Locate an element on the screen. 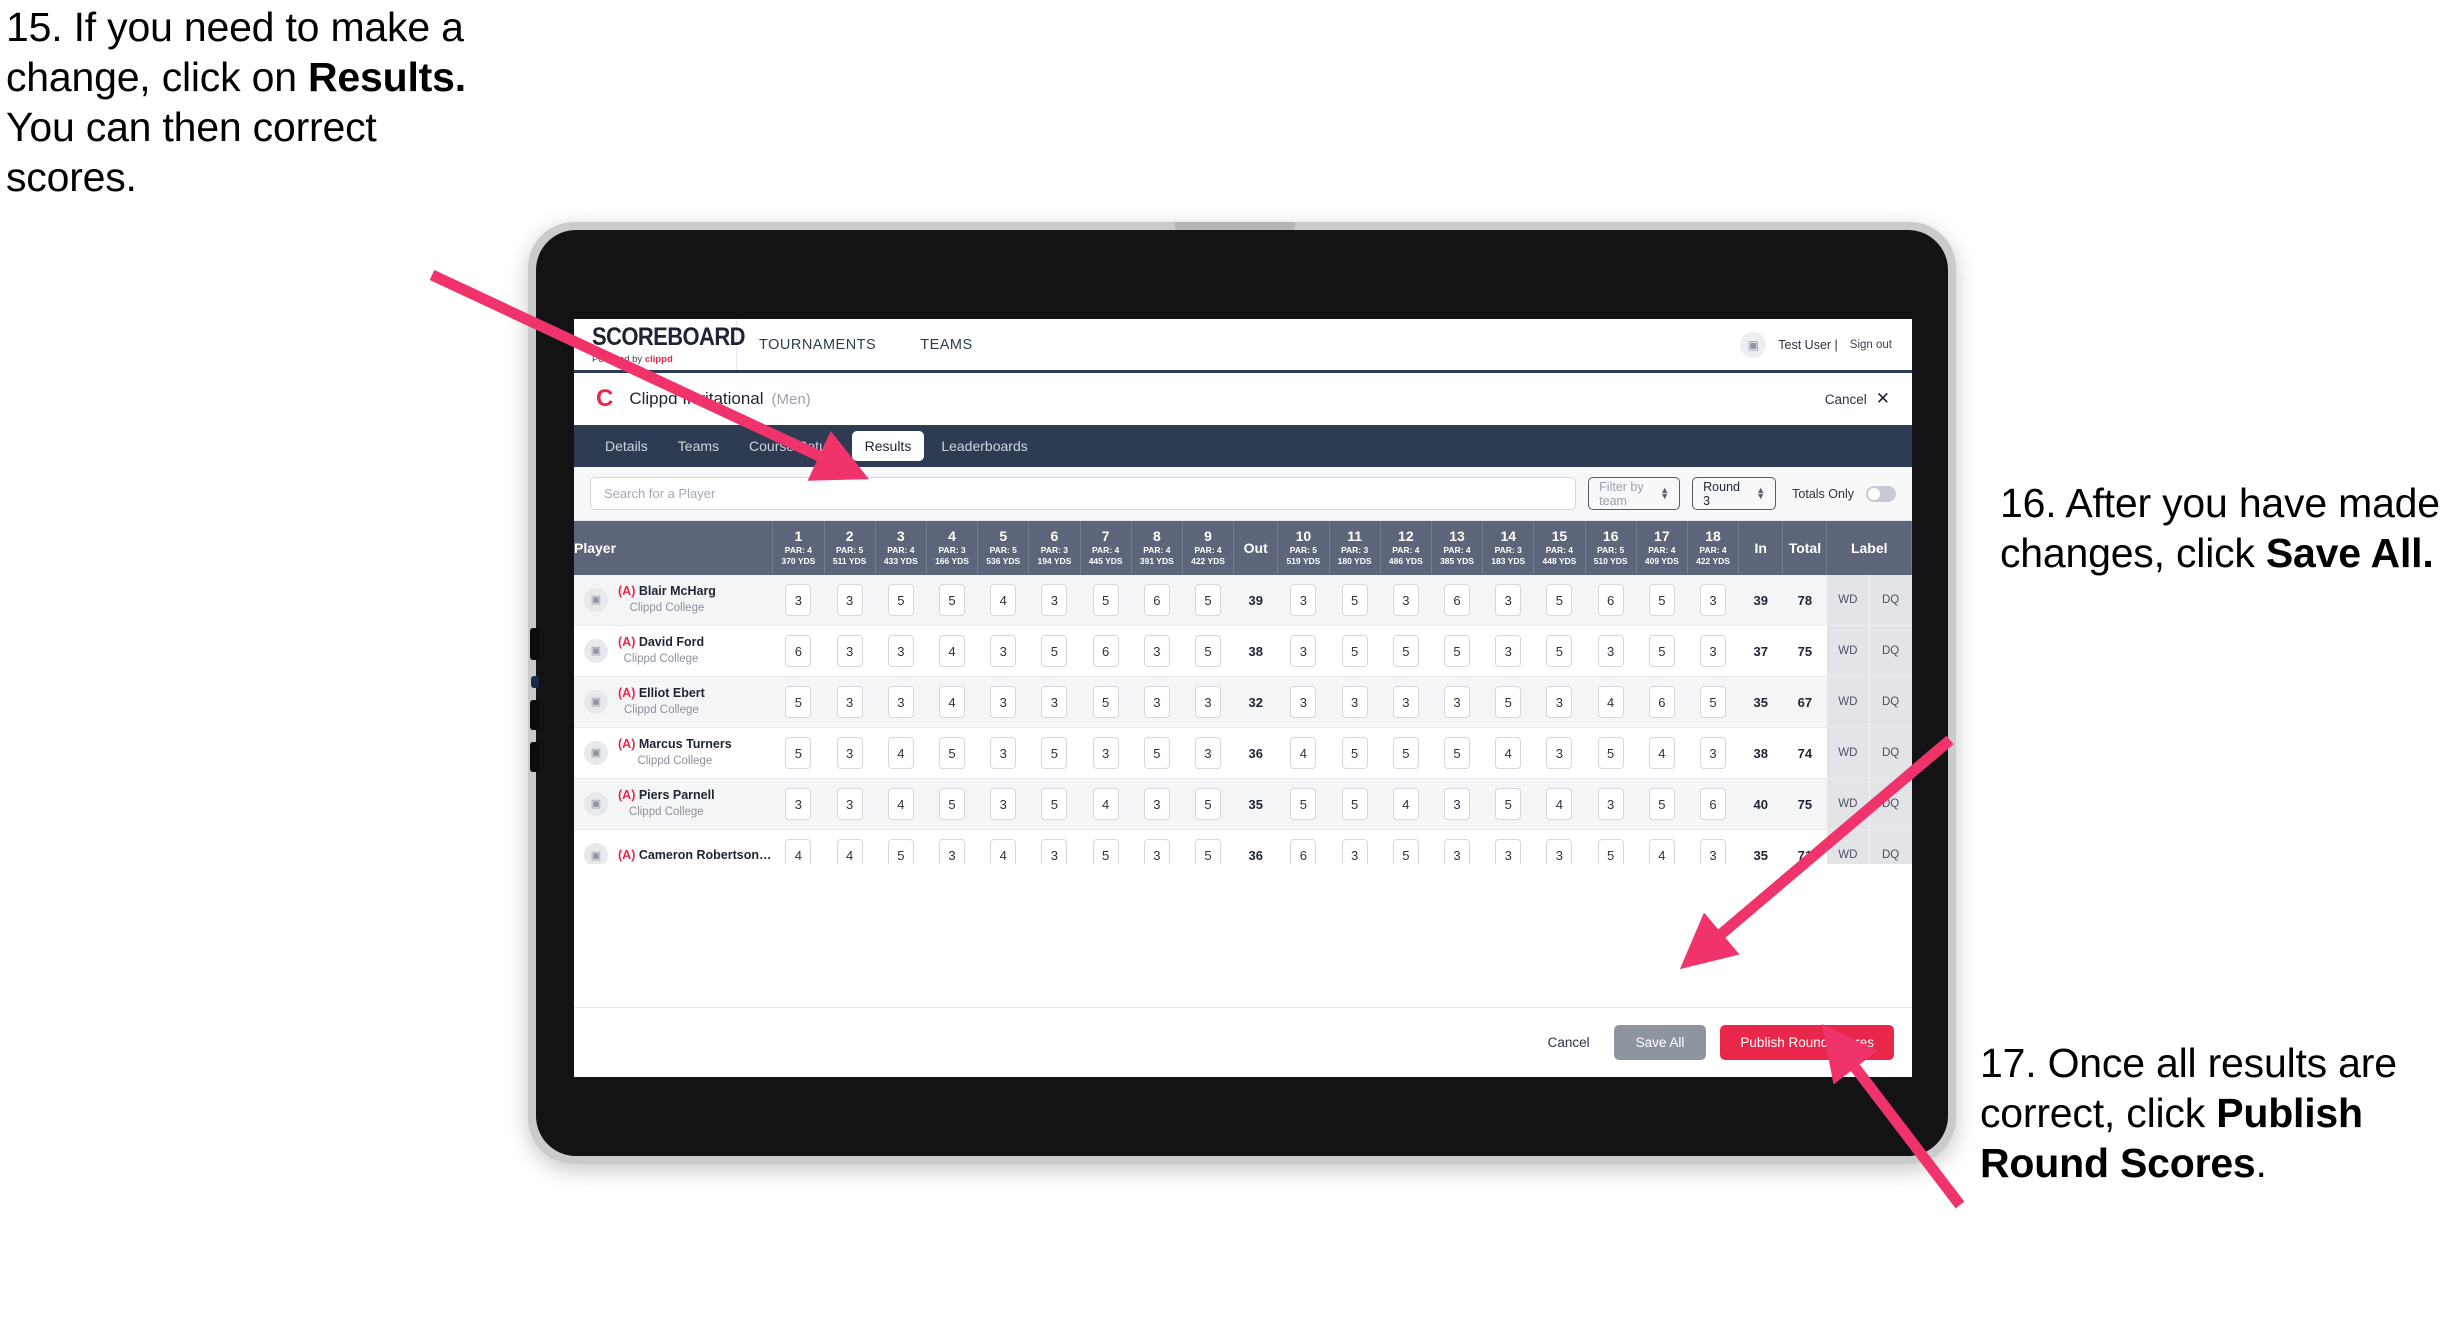  score-cell-hole-17: 4 is located at coordinates (1662, 846).